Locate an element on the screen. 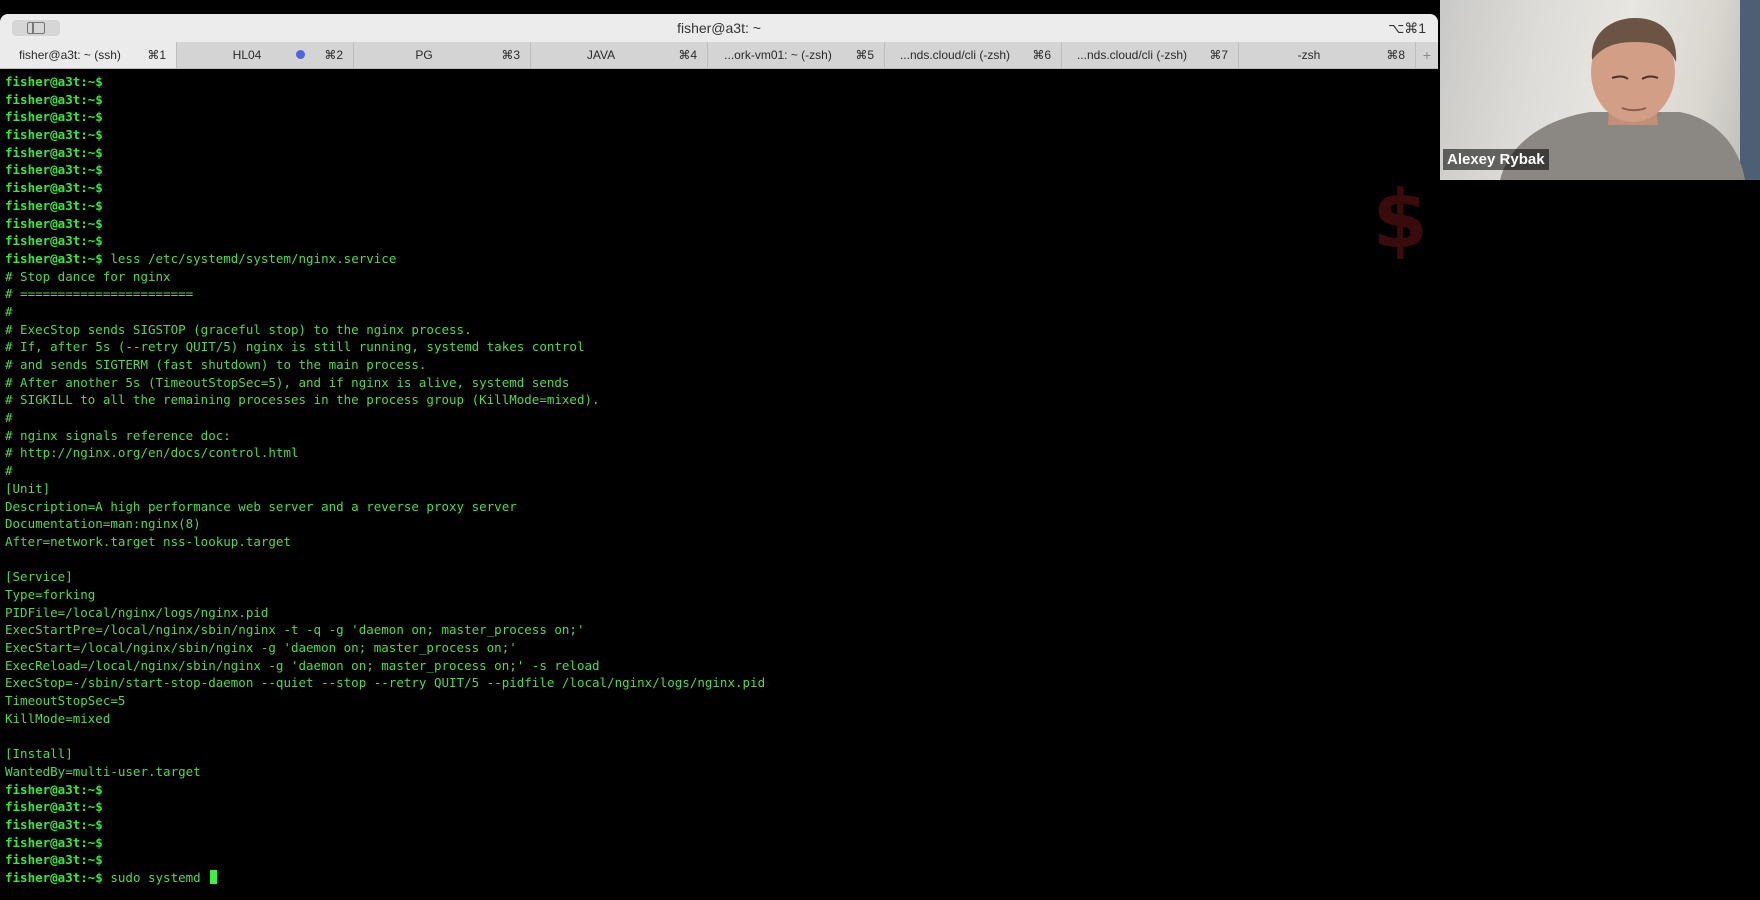 The height and width of the screenshot is (900, 1760). tab-7: ...nds.cloud/cli (-zsh) ⌘7 is located at coordinates (1150, 55).